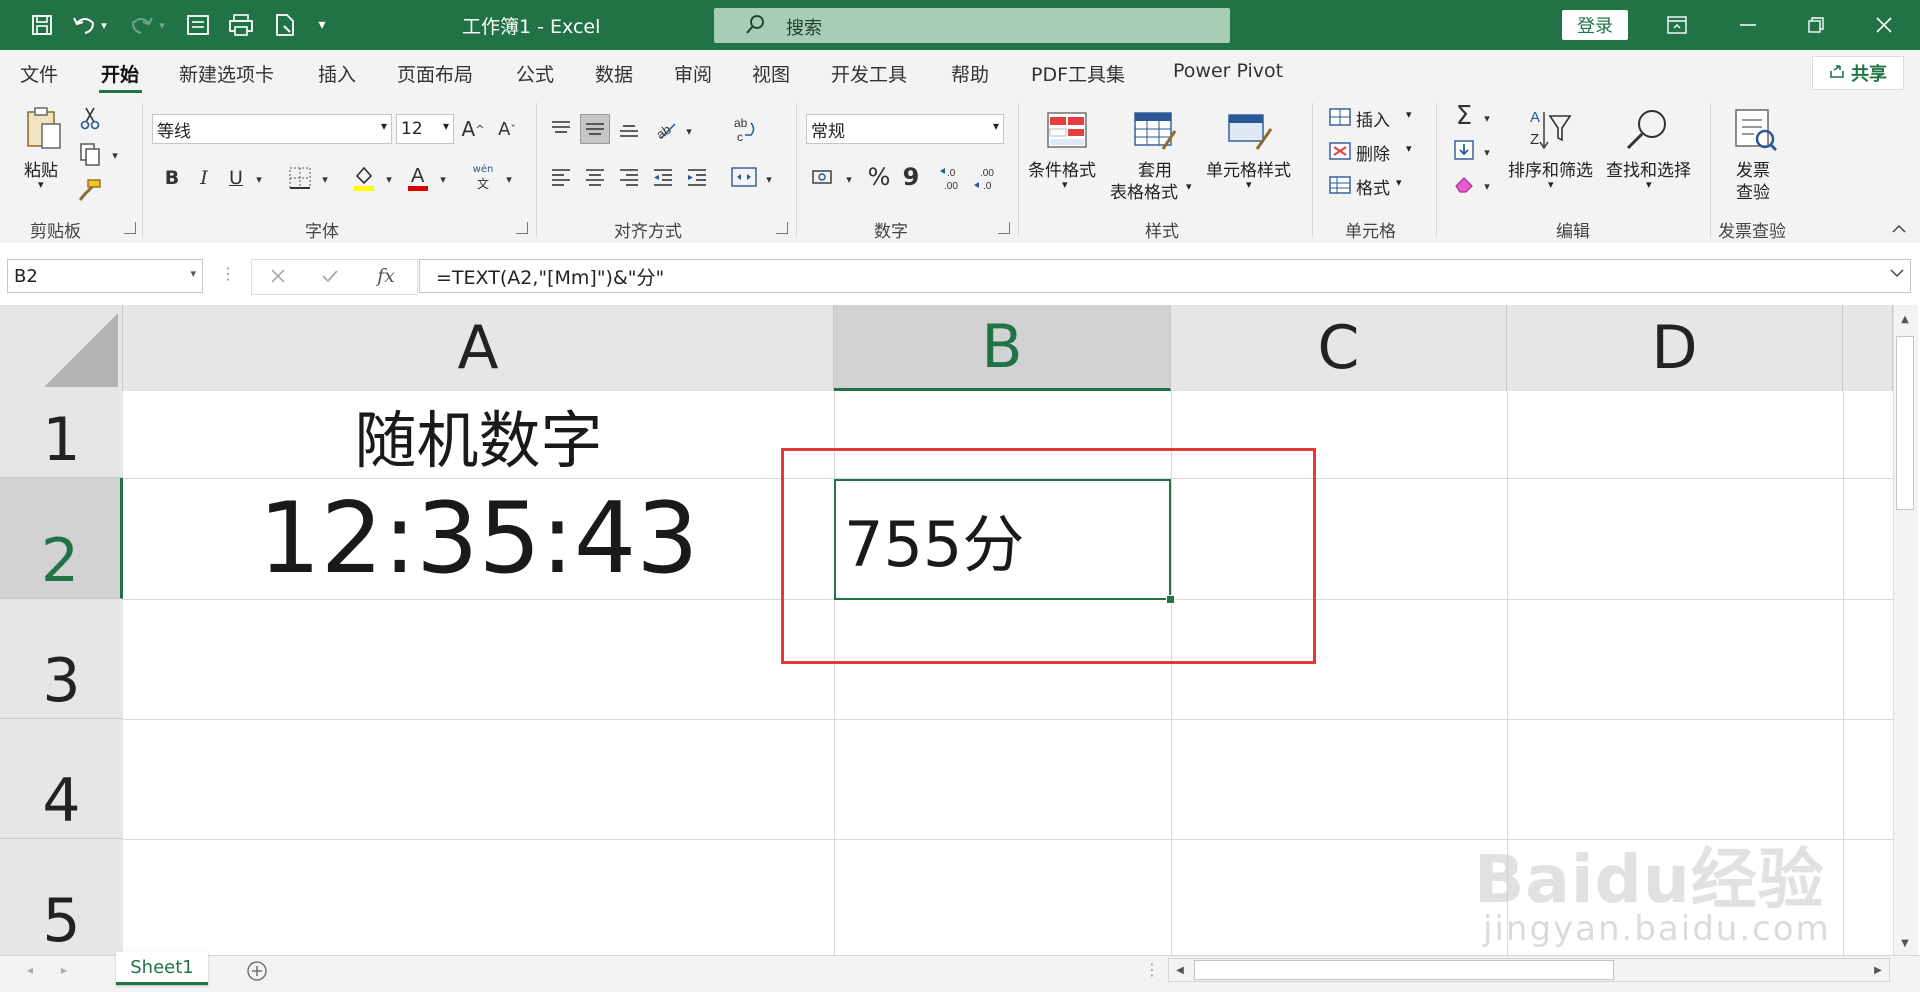 The width and height of the screenshot is (1920, 992). What do you see at coordinates (1065, 184) in the screenshot?
I see `conditional-format-dropdown-icon: ▾` at bounding box center [1065, 184].